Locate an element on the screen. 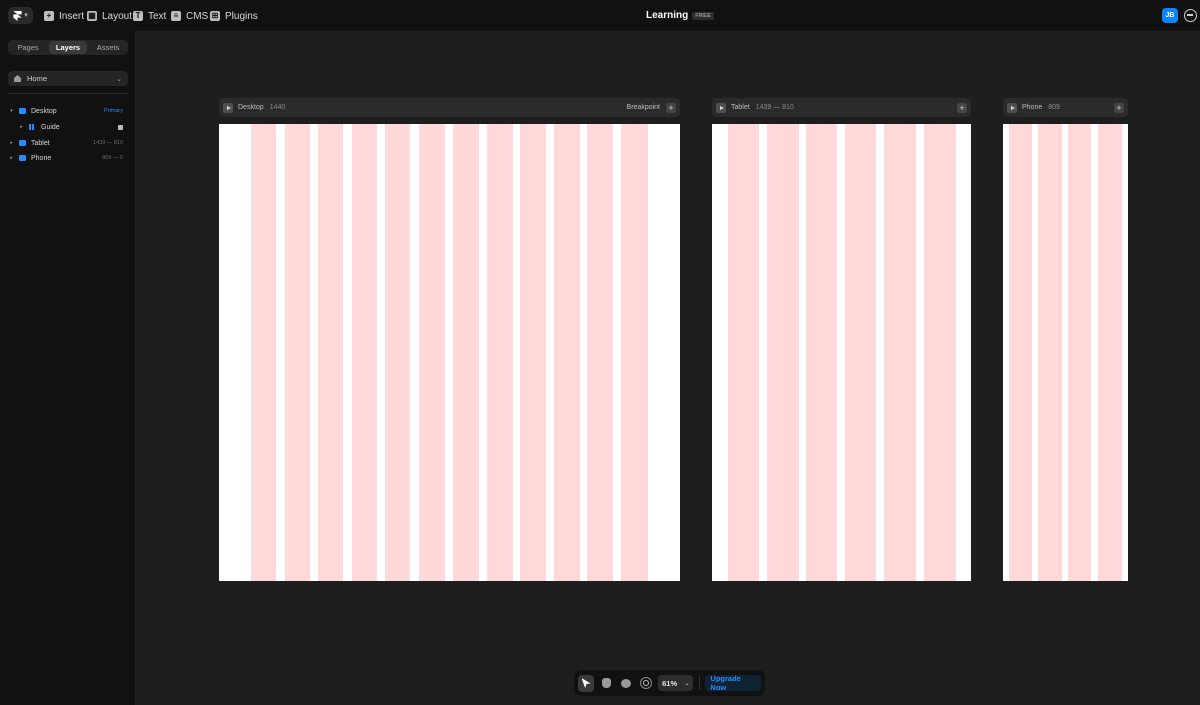 The image size is (1200, 705). sidebar-divider is located at coordinates (68, 93).